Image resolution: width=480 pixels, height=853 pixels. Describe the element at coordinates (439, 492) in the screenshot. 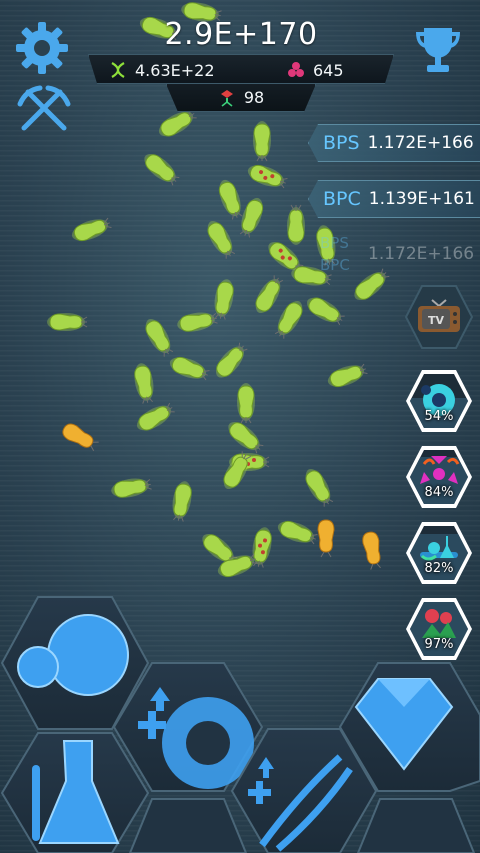

I see `radiation-boost-percent: 84%` at that location.